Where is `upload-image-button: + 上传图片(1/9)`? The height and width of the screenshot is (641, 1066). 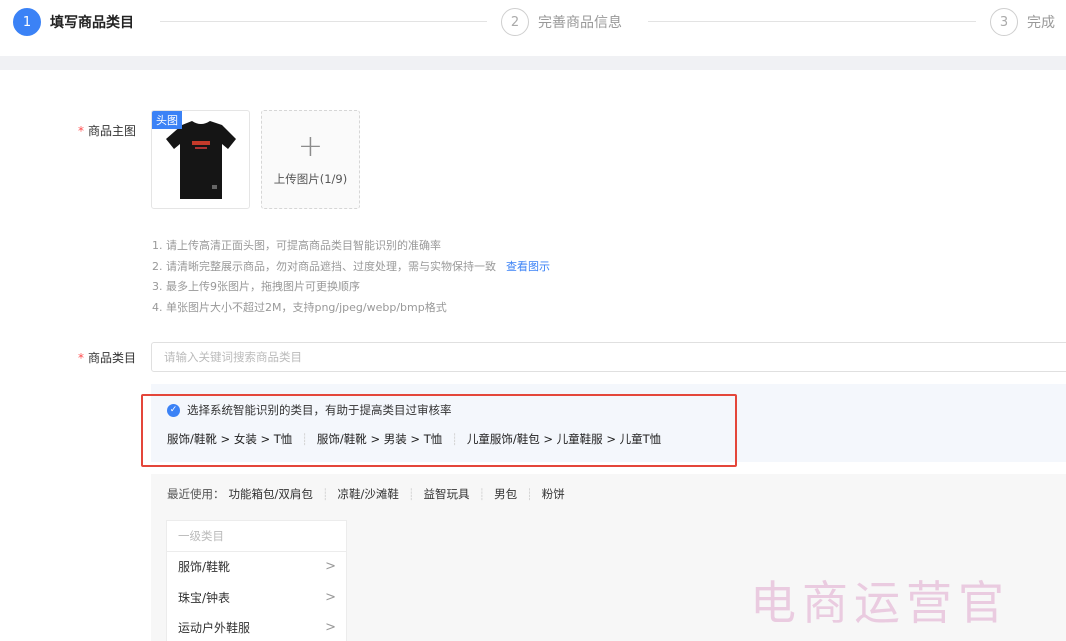
upload-image-button: + 上传图片(1/9) is located at coordinates (310, 159).